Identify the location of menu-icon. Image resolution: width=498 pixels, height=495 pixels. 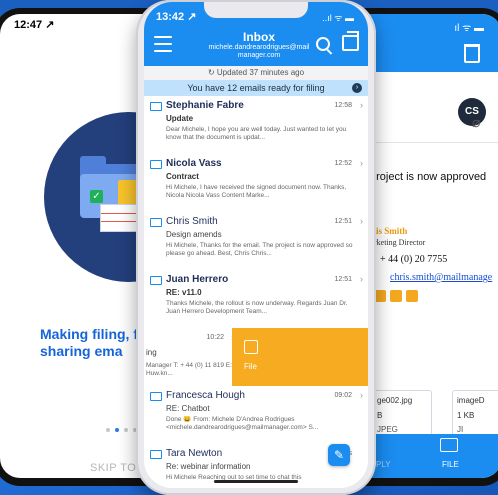
(163, 46).